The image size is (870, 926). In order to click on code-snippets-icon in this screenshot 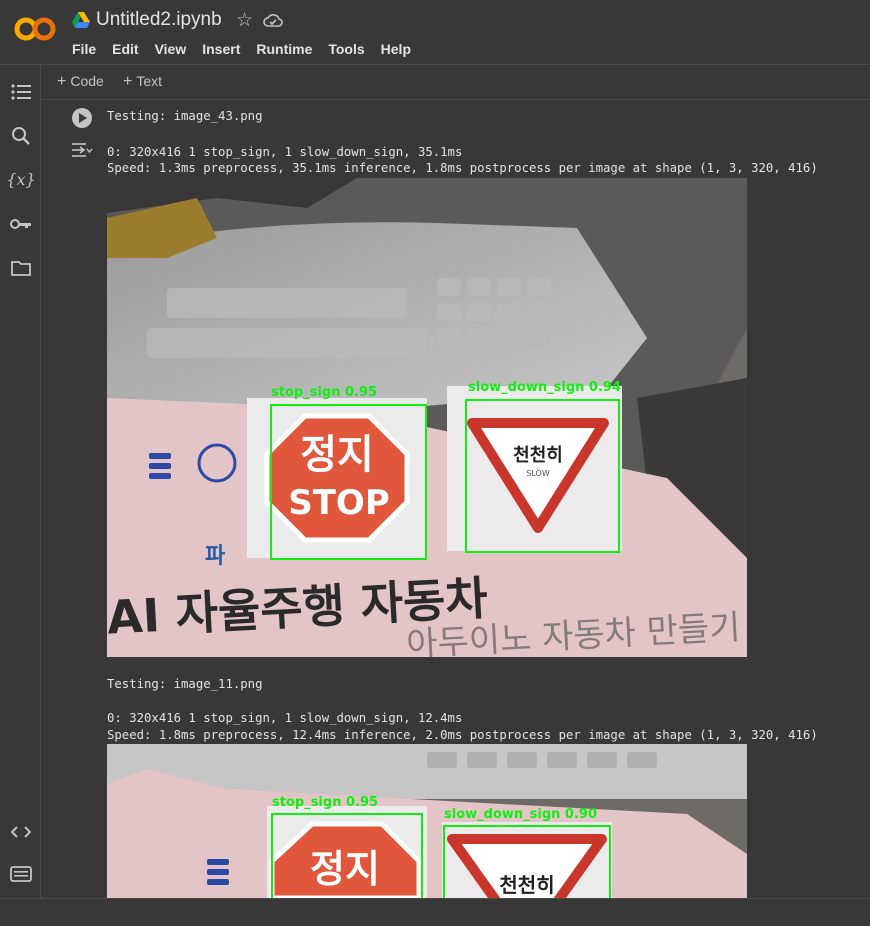, I will do `click(21, 832)`.